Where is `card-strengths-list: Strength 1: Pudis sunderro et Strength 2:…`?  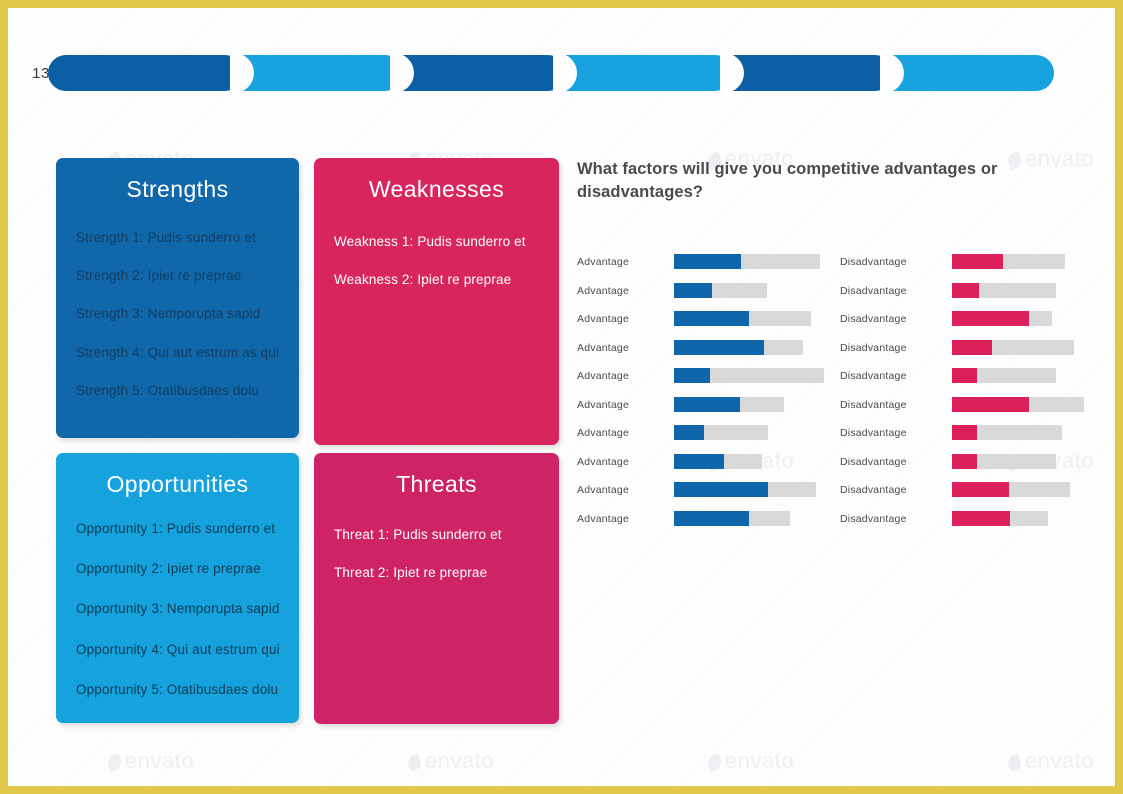 card-strengths-list: Strength 1: Pudis sunderro et Strength 2:… is located at coordinates (177, 301).